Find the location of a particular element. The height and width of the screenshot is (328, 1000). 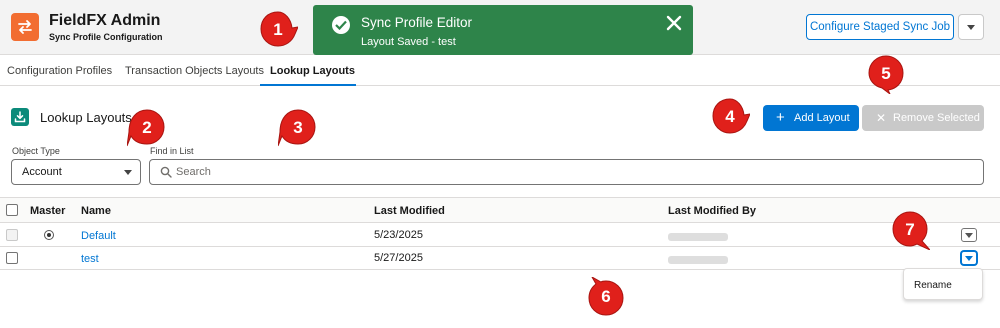

arrows-swap-icon is located at coordinates (25, 27).